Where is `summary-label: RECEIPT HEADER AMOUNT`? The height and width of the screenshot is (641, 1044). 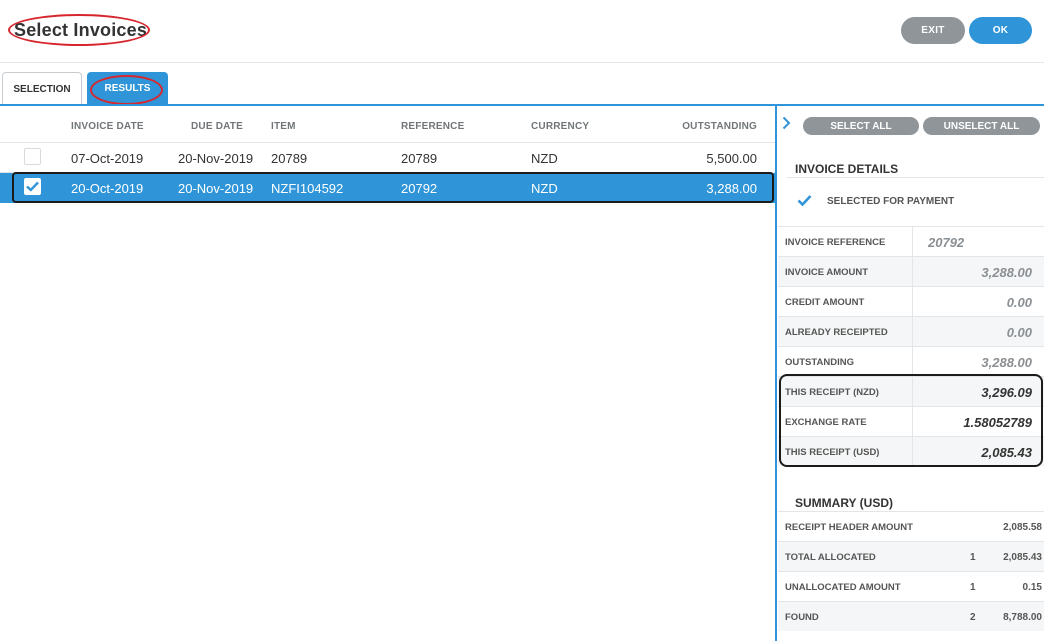
summary-label: RECEIPT HEADER AMOUNT is located at coordinates (849, 527).